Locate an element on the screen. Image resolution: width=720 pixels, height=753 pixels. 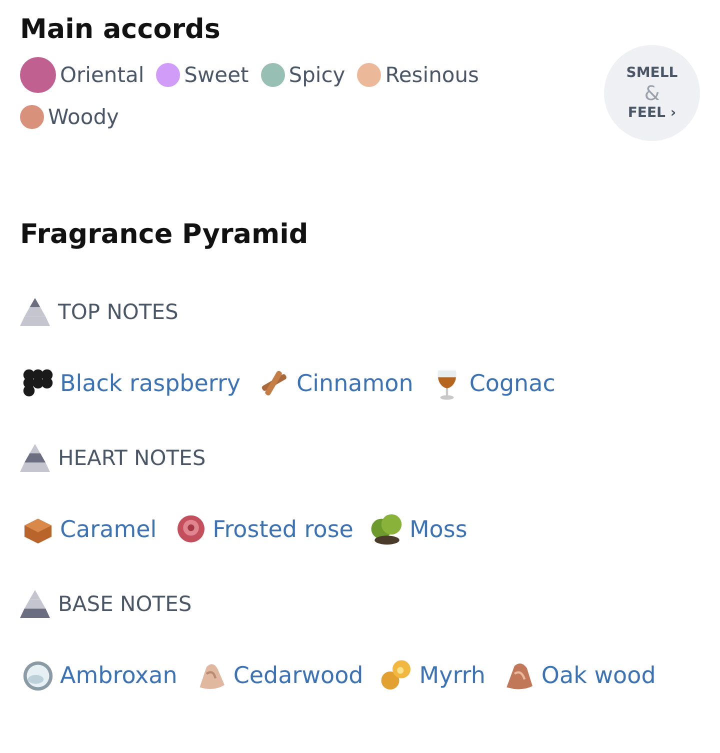
note-link: Myrrh is located at coordinates (452, 676).